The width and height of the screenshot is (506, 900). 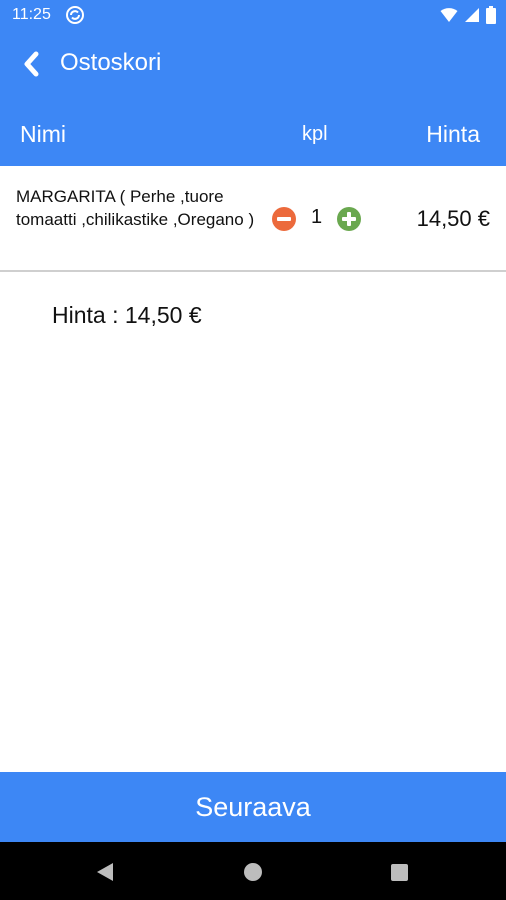 I want to click on total-label: Hinta, so click(x=88, y=315).